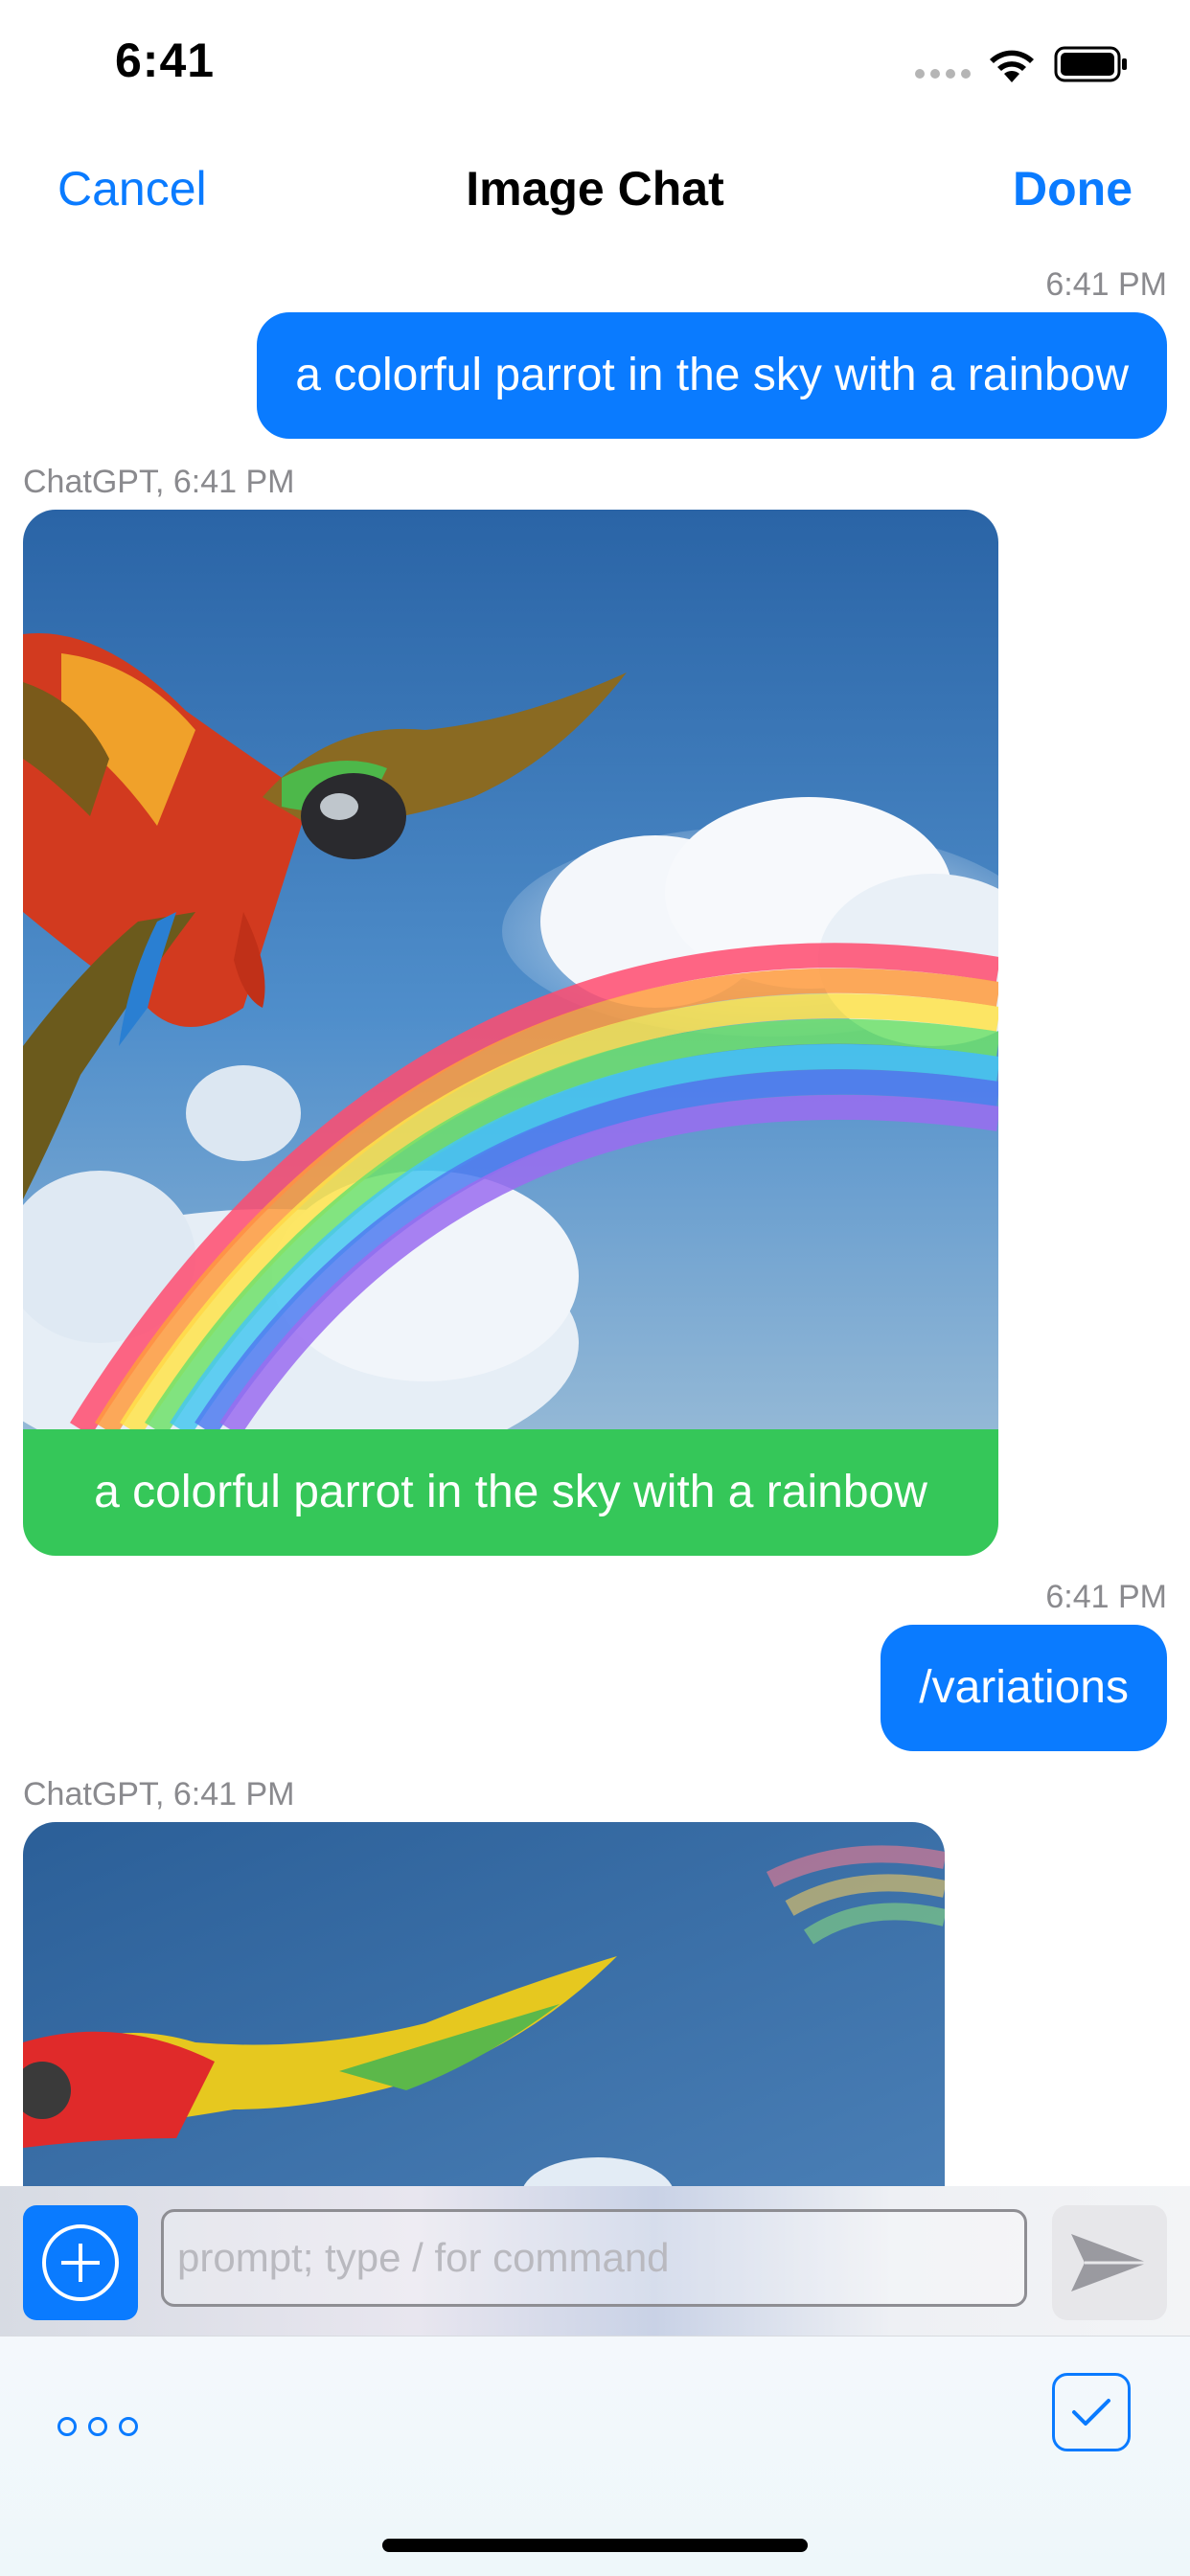 The width and height of the screenshot is (1190, 2576). What do you see at coordinates (101, 2427) in the screenshot?
I see `ellipsis-icon` at bounding box center [101, 2427].